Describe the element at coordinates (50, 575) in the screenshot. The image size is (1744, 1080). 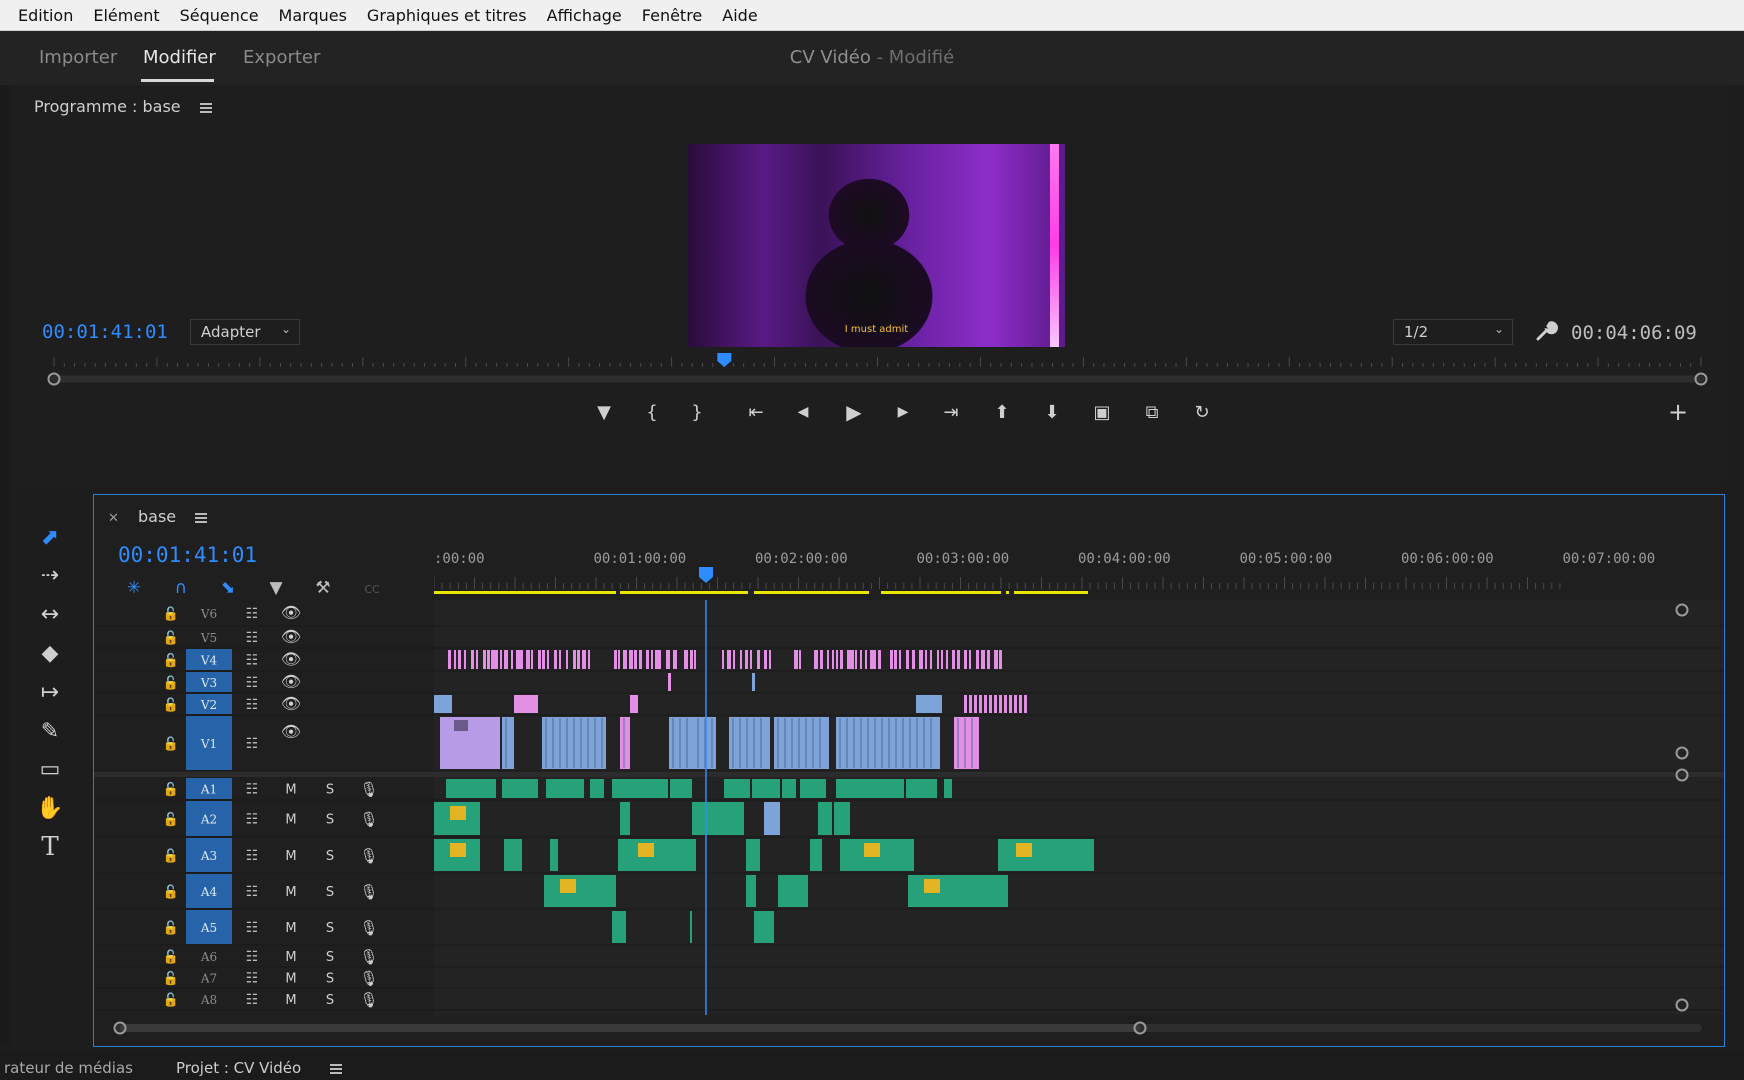
I see `track-select-tool-icon: ⇢` at that location.